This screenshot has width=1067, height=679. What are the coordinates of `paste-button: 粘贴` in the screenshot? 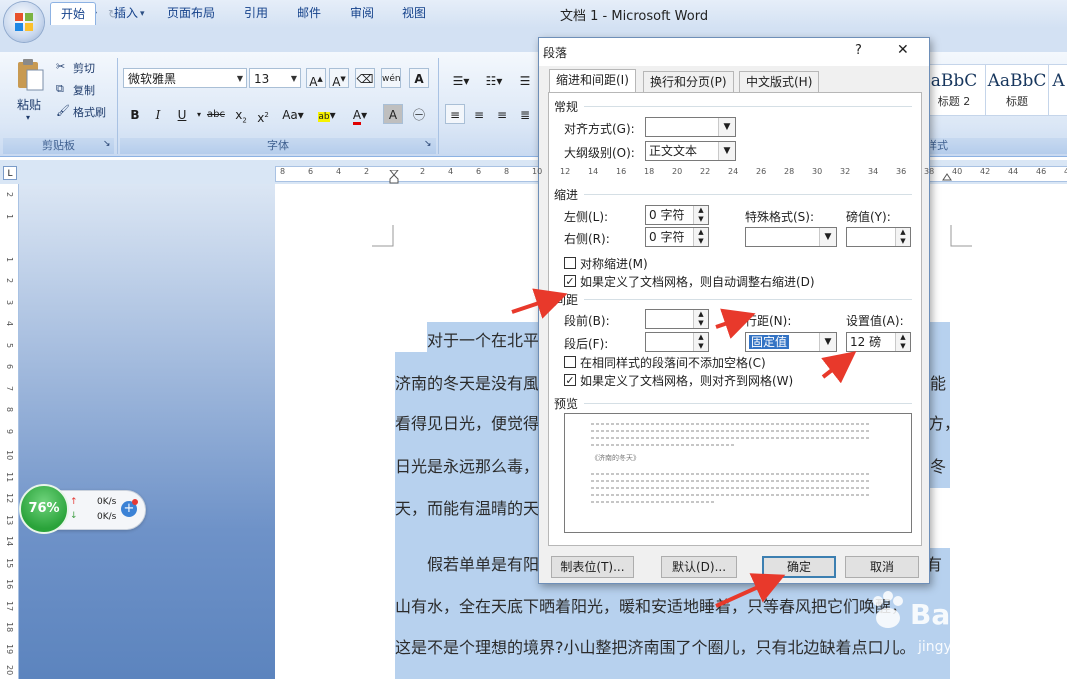 It's located at (29, 104).